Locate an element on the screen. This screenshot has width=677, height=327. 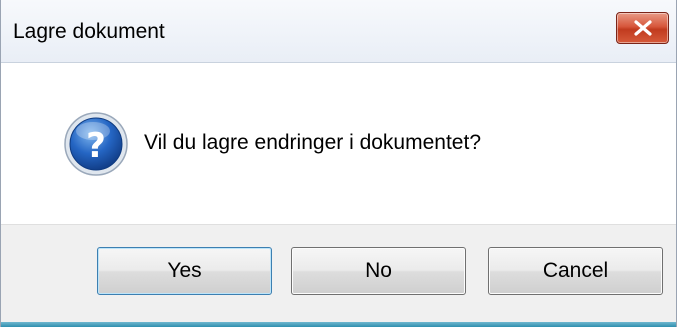
close-button is located at coordinates (642, 28).